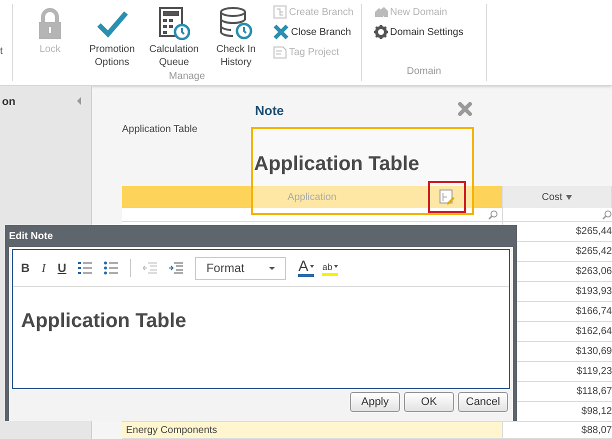 Image resolution: width=612 pixels, height=439 pixels. I want to click on database-clock-icon, so click(236, 23).